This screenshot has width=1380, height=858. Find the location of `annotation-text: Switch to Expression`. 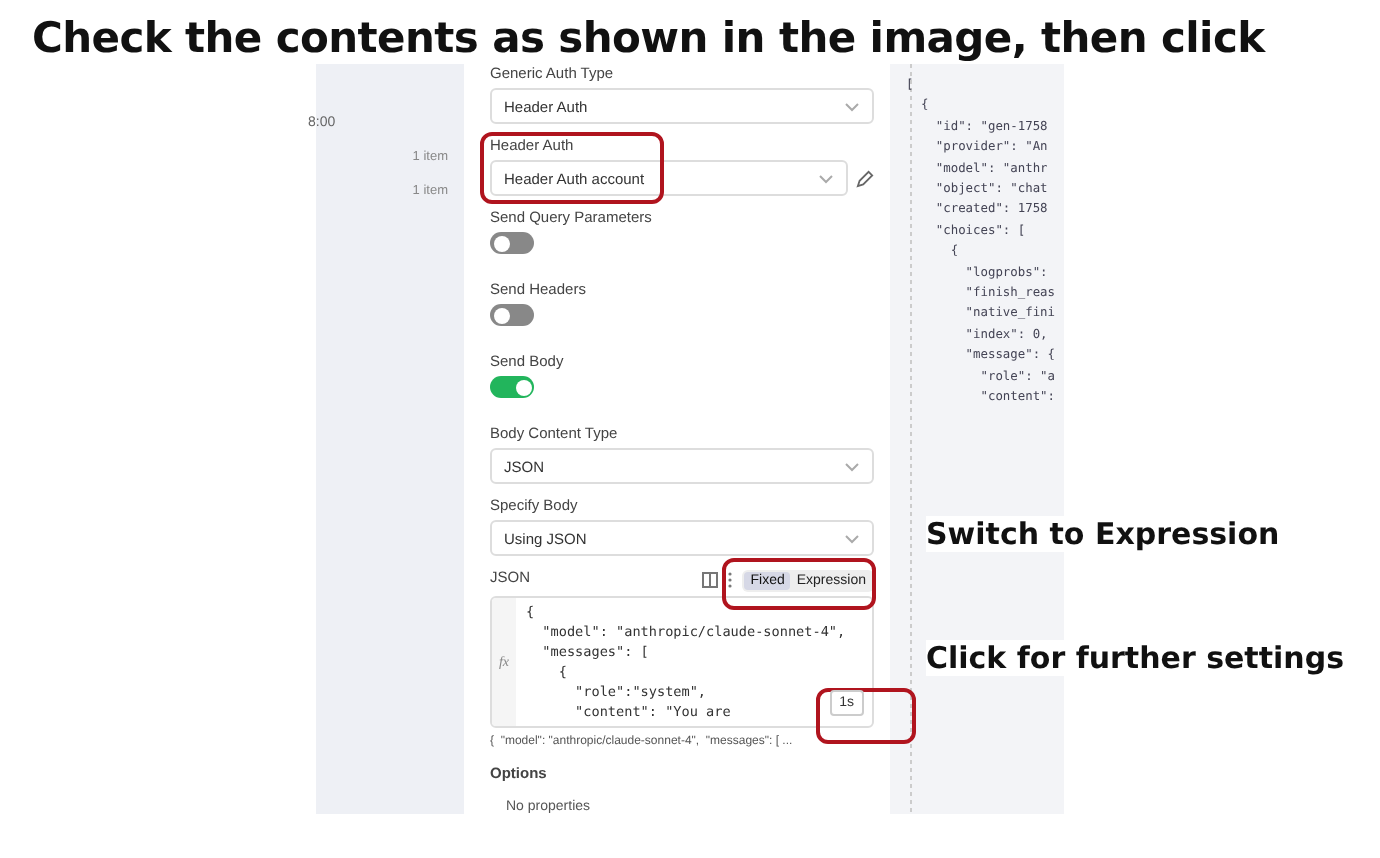

annotation-text: Switch to Expression is located at coordinates (1103, 534).